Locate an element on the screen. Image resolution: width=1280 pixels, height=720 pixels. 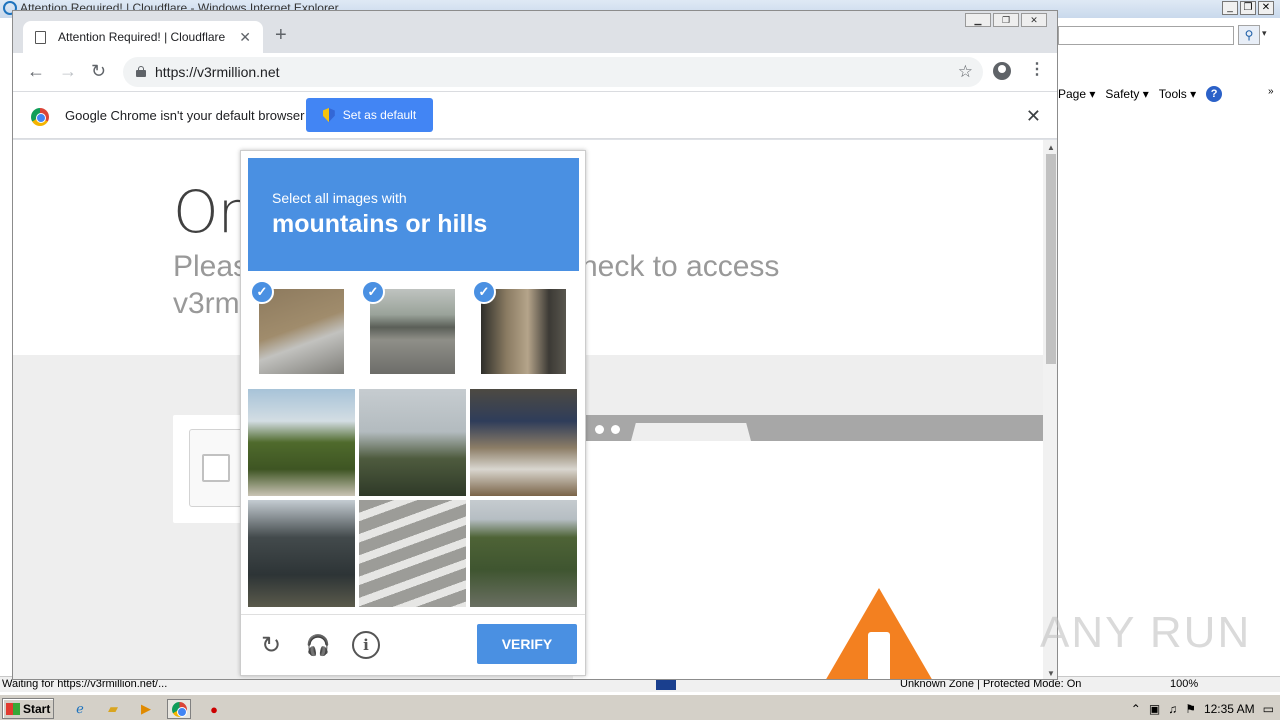
account-icon is located at coordinates (1002, 71).